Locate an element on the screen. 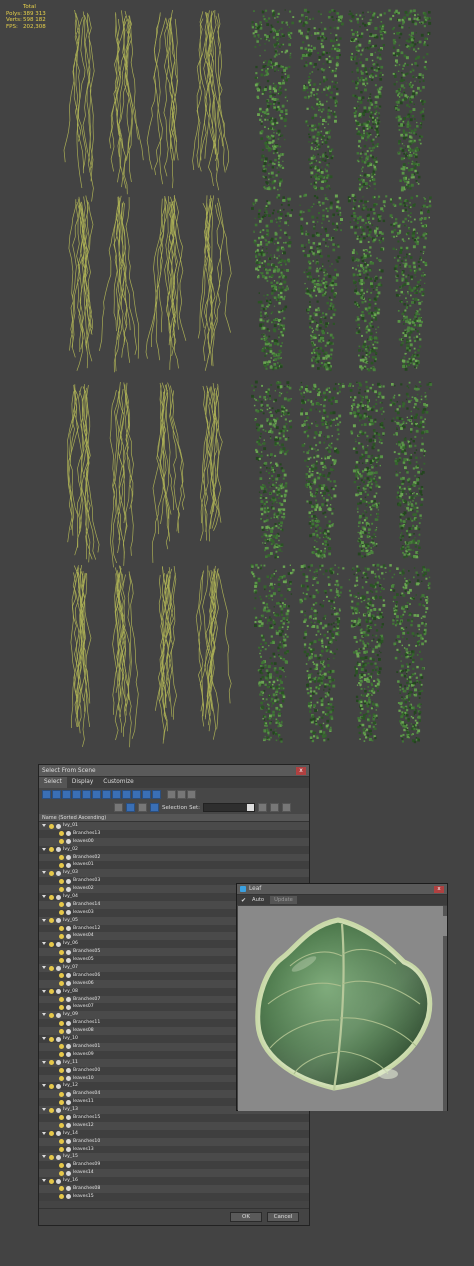 This screenshot has width=474, height=1266. container-filter-icon is located at coordinates (136, 794).